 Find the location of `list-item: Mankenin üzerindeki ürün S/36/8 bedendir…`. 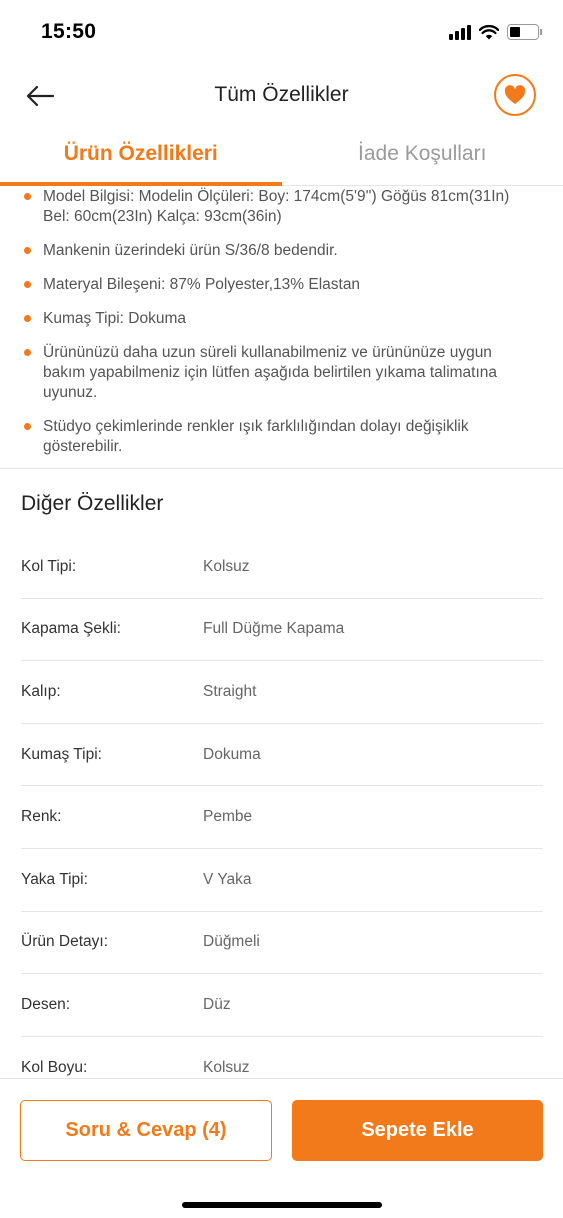

list-item: Mankenin üzerindeki ürün S/36/8 bedendir… is located at coordinates (278, 251).